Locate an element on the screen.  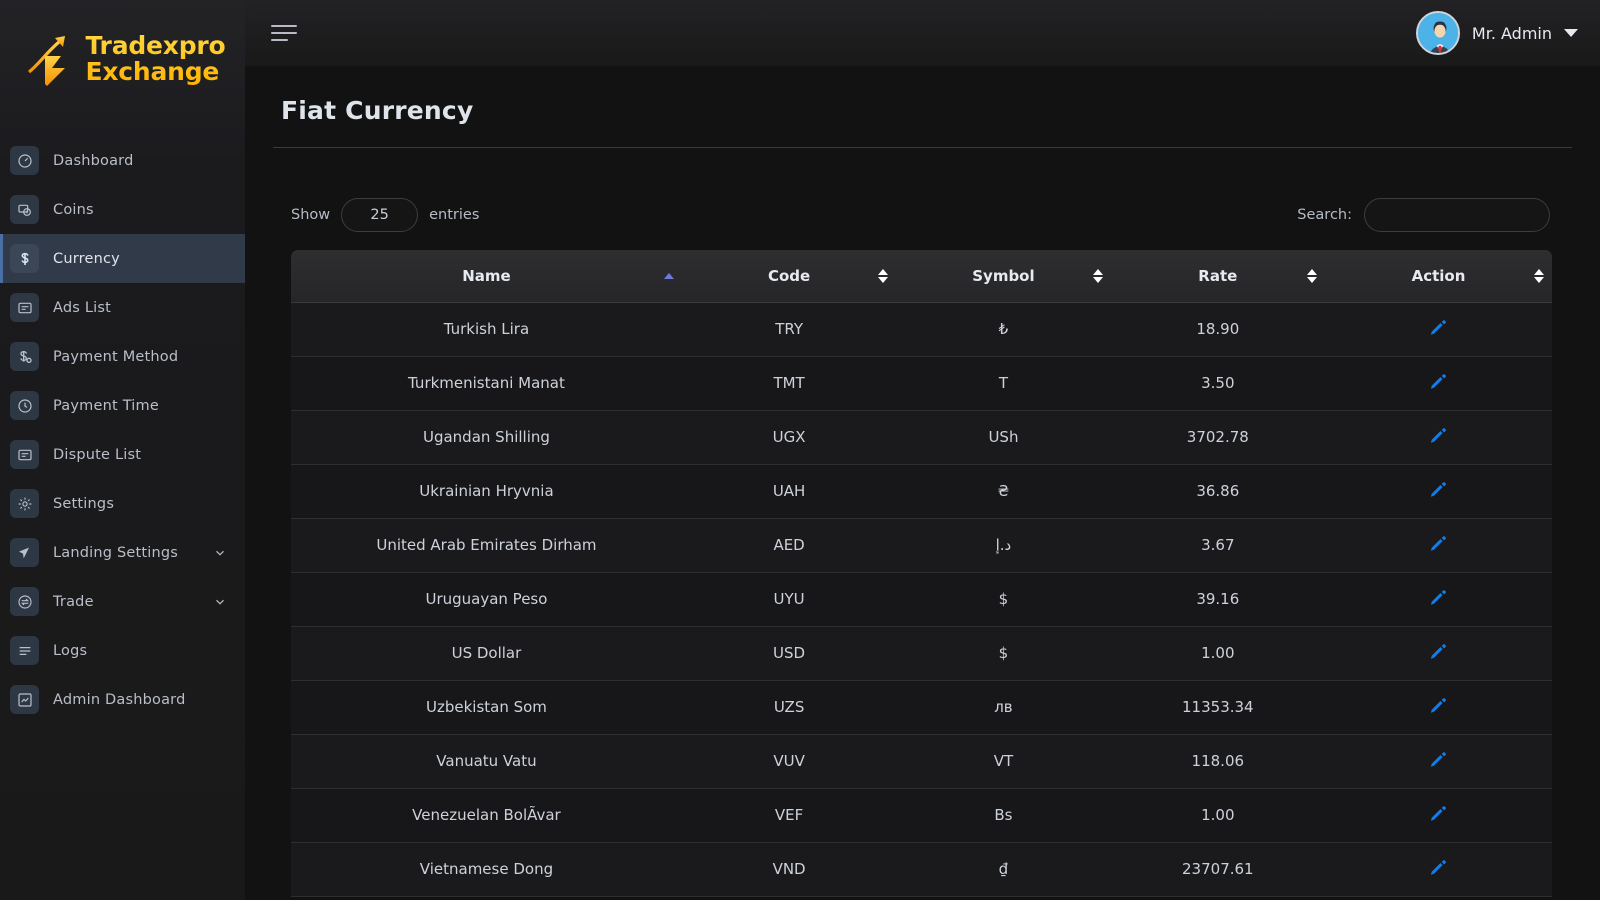
brand-line-1: Tradexpro is located at coordinates (155, 45).